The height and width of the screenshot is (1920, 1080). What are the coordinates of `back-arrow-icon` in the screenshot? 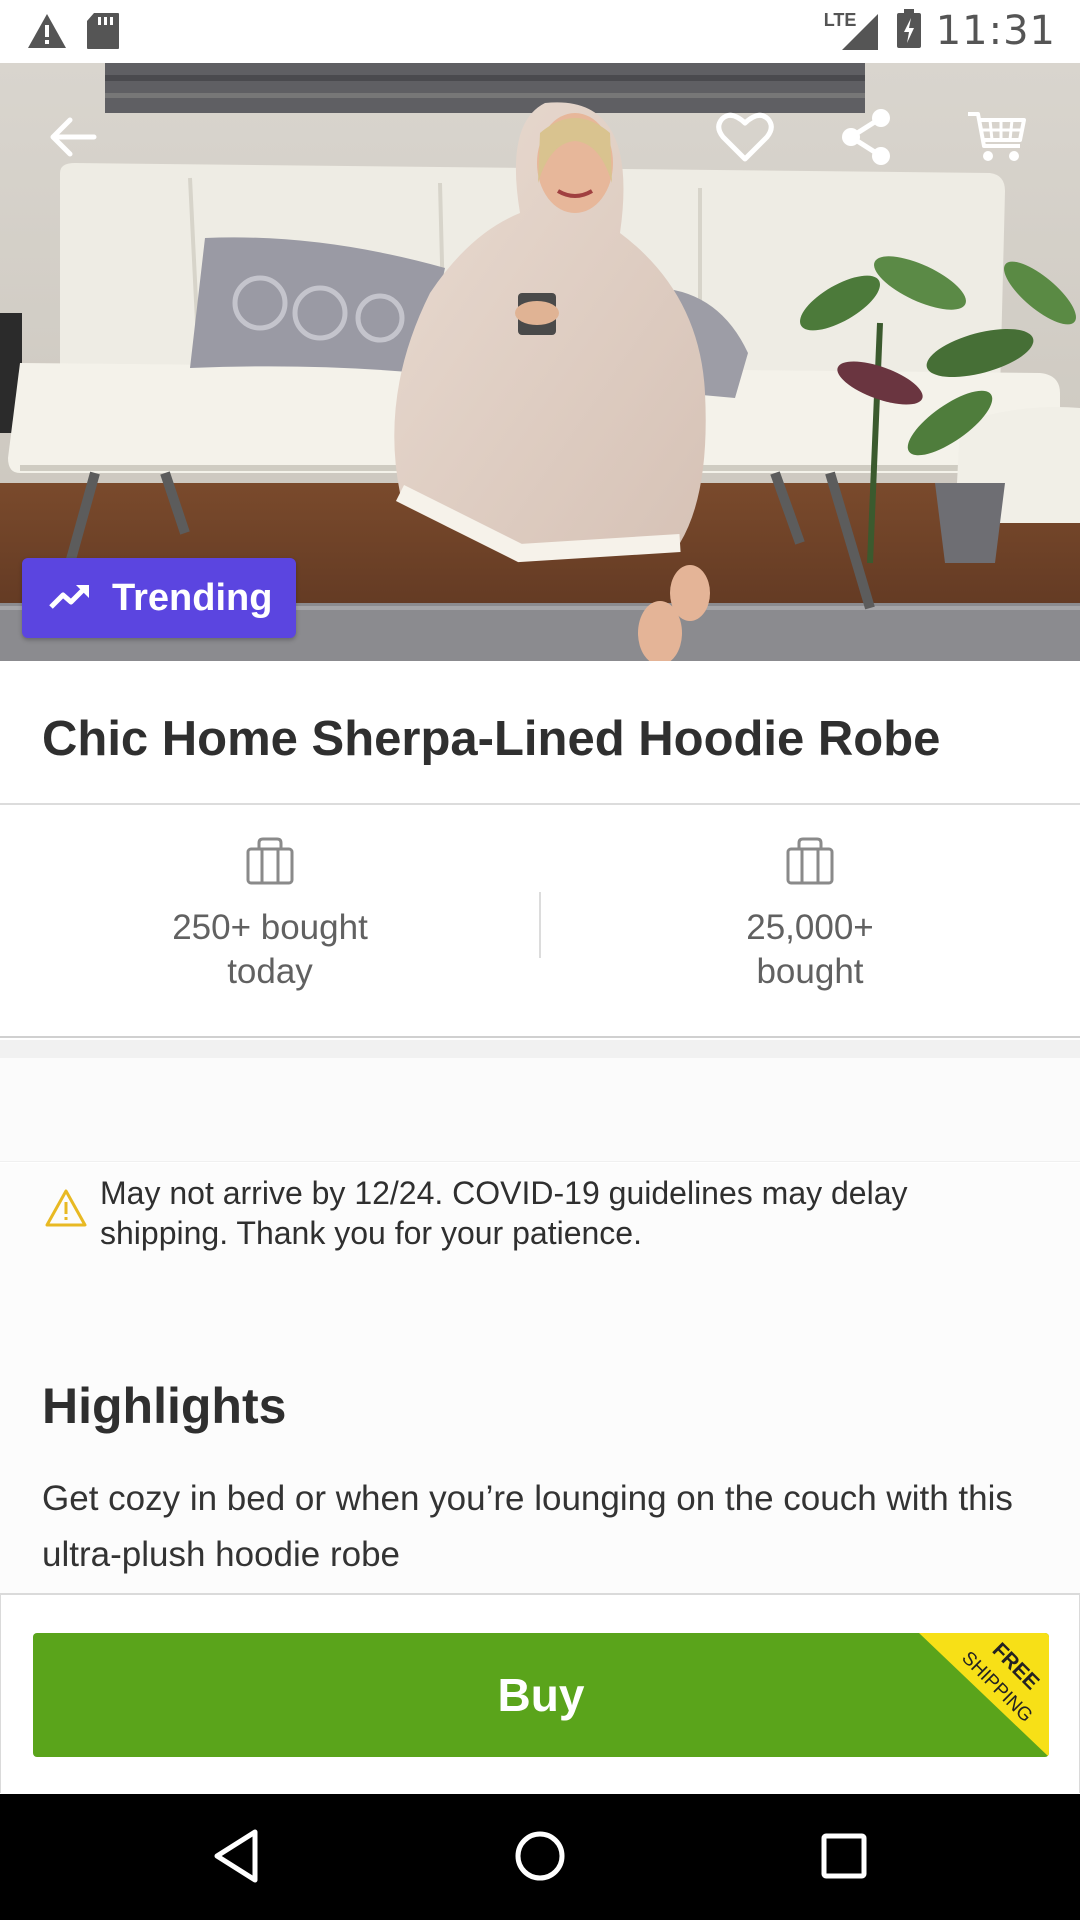 It's located at (73, 139).